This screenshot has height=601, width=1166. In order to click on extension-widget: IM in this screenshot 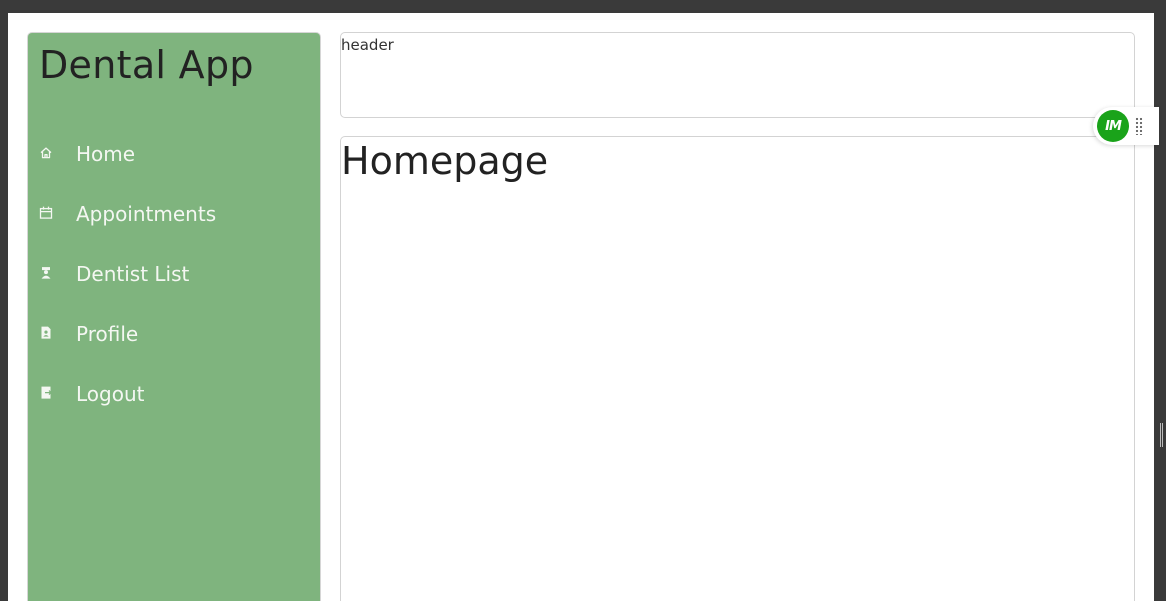, I will do `click(1126, 126)`.